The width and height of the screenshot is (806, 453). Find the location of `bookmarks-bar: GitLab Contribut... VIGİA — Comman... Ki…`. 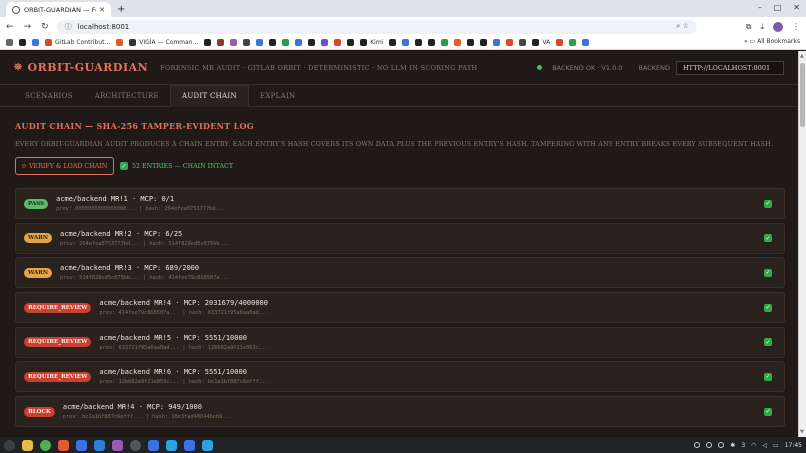

bookmarks-bar: GitLab Contribut... VIGİA — Comman... Ki… is located at coordinates (403, 43).